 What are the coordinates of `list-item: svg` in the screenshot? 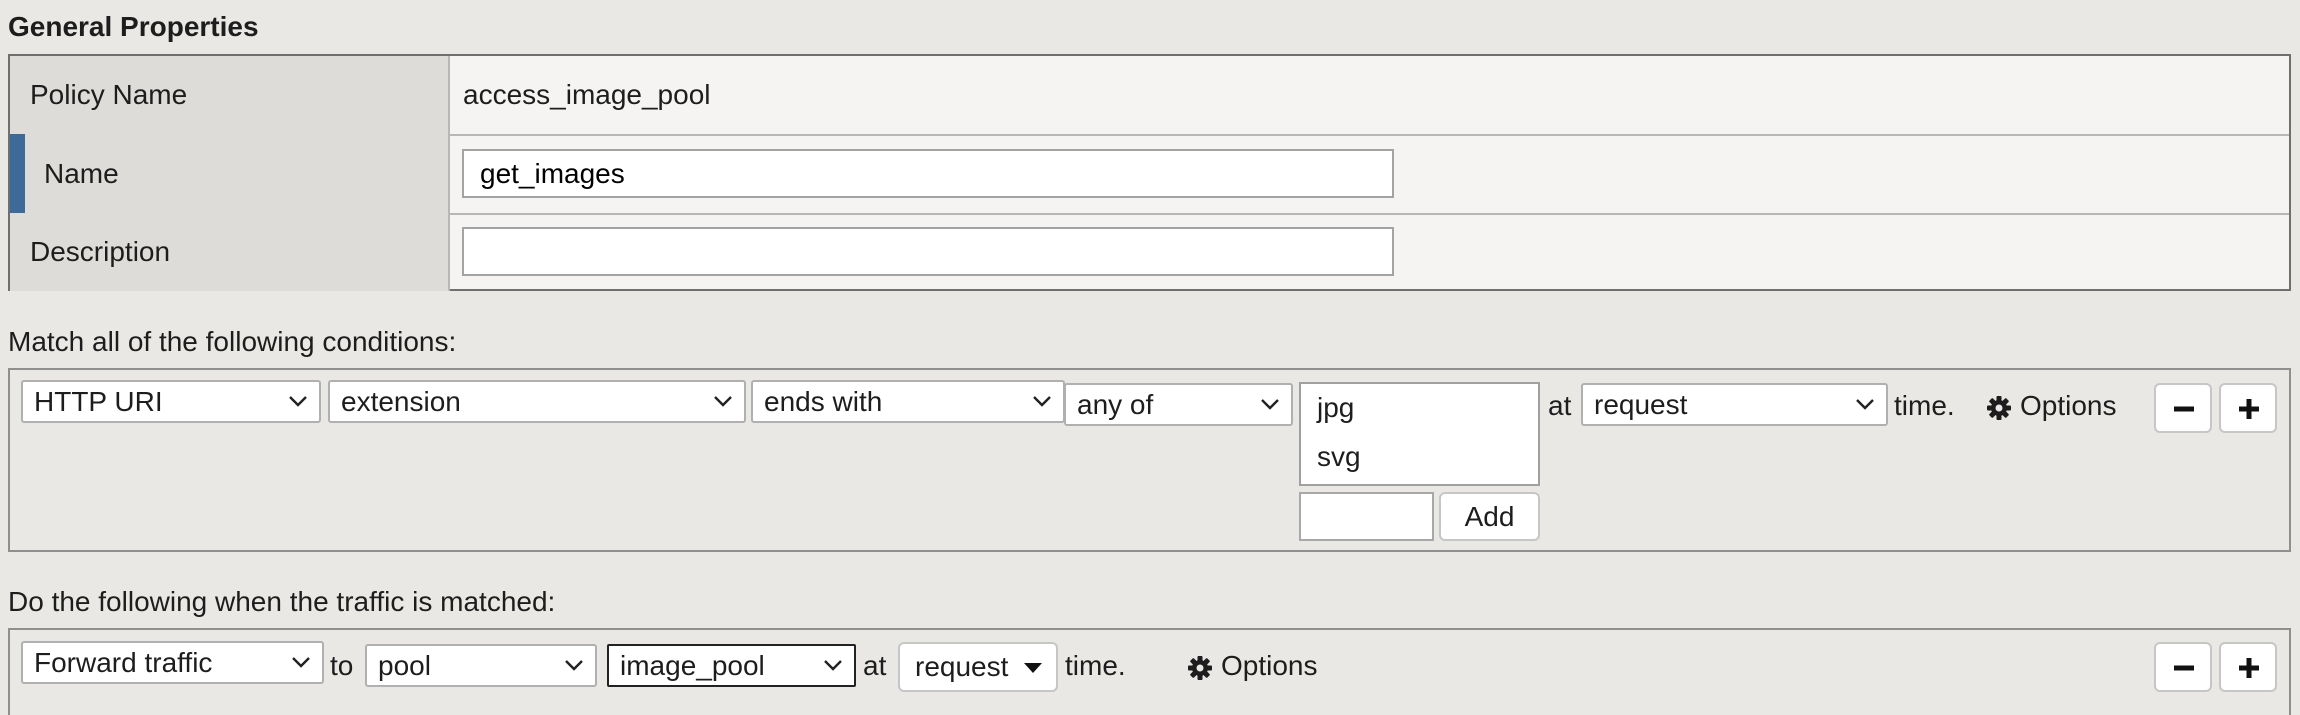 It's located at (1339, 457).